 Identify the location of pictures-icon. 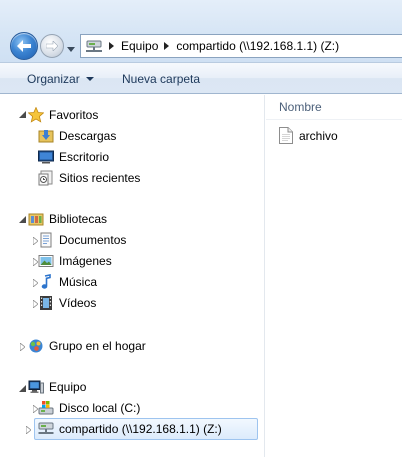
(46, 261).